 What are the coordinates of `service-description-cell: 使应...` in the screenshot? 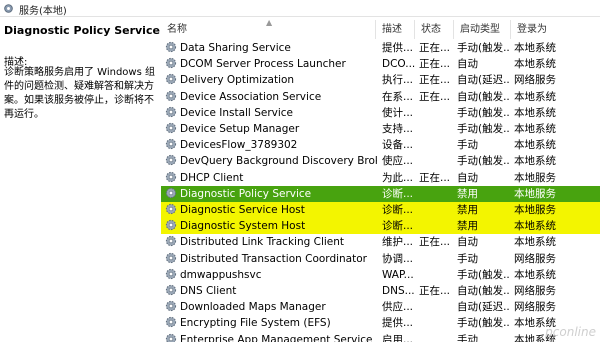 It's located at (398, 161).